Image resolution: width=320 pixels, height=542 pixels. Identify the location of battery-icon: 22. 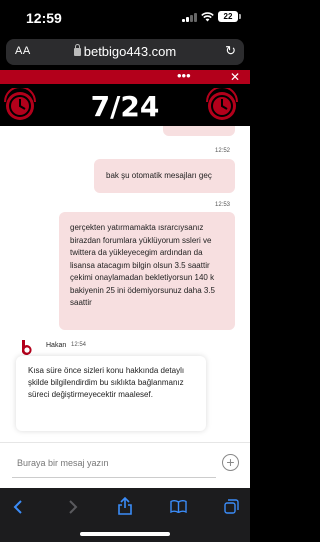
(229, 16).